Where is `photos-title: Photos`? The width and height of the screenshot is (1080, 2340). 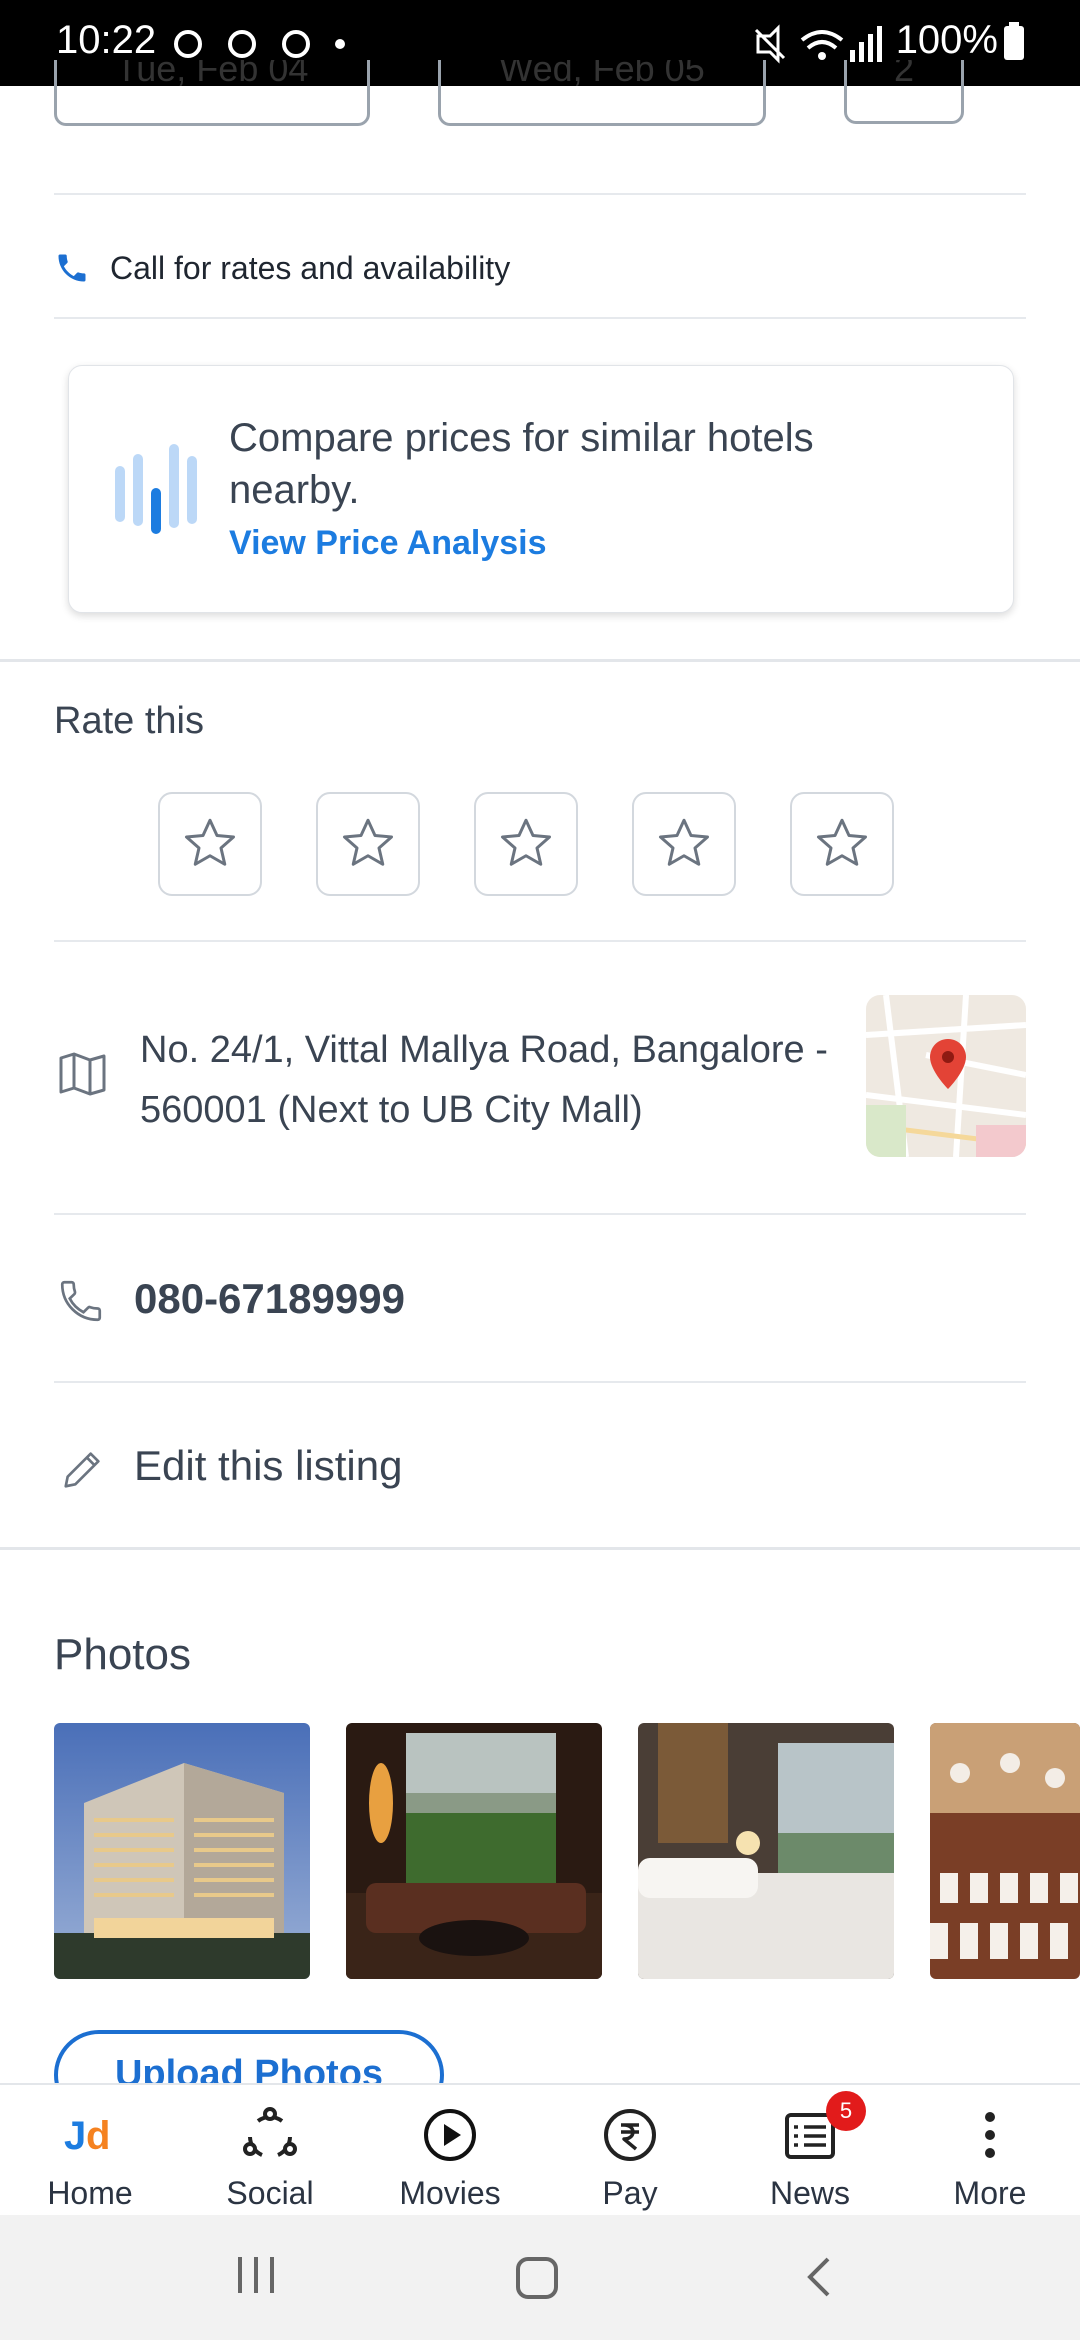
photos-title: Photos is located at coordinates (122, 1654).